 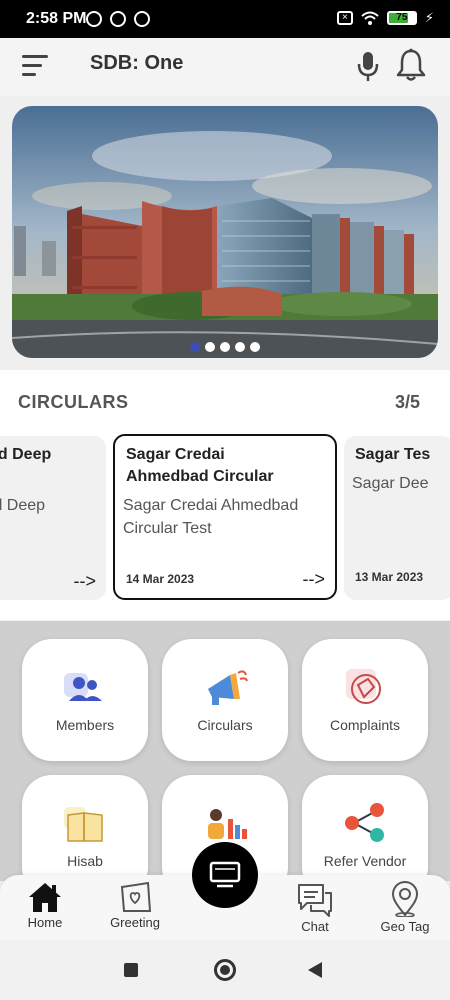 I want to click on recent-apps-button, so click(x=131, y=970).